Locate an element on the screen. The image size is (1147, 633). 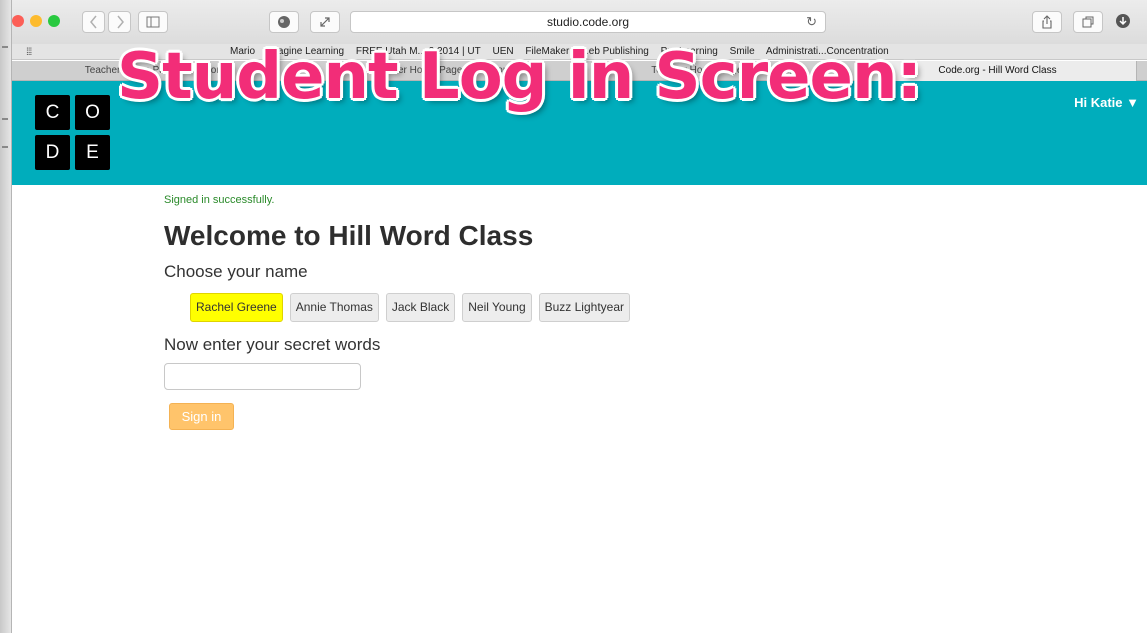
share-icon is located at coordinates (1047, 22).